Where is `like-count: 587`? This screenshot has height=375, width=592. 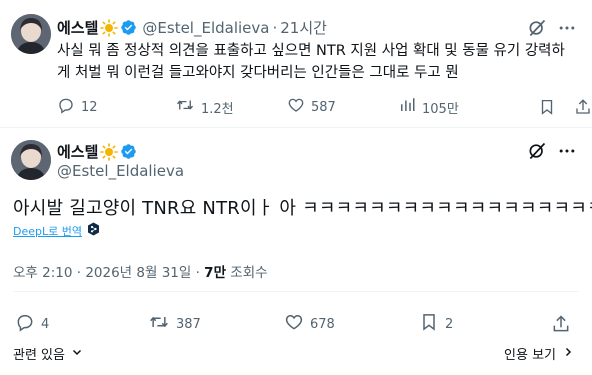
like-count: 587 is located at coordinates (323, 107).